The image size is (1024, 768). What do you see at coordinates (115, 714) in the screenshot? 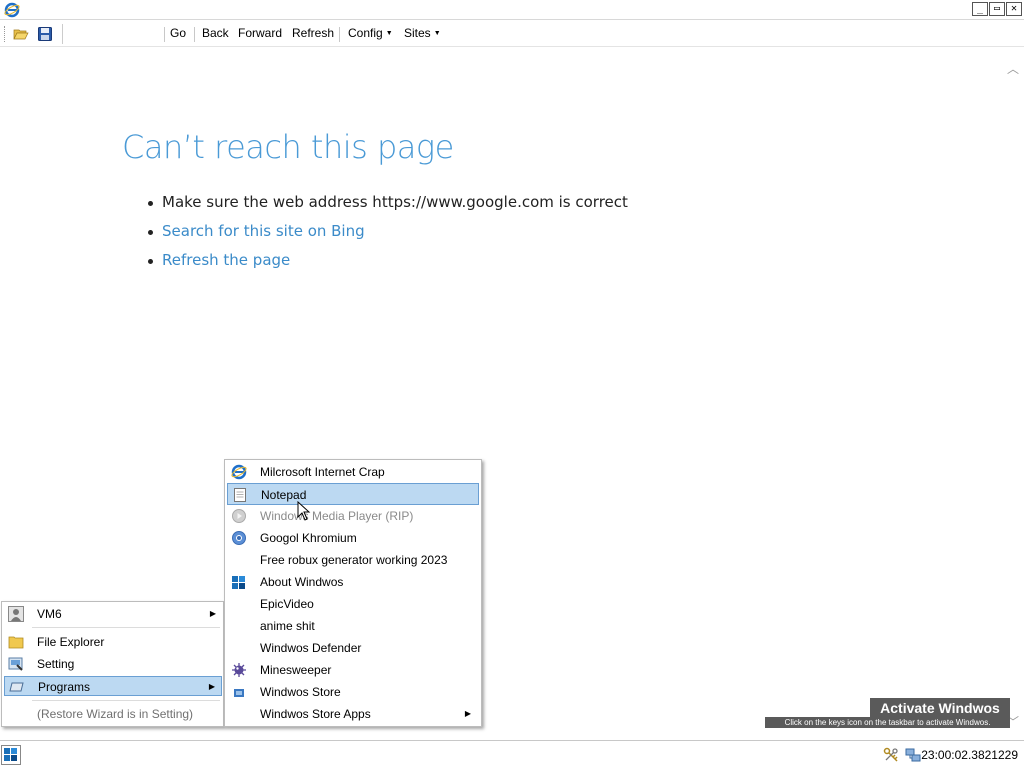
I see `start-menu-label: (Restore Wizard is in Setting)` at bounding box center [115, 714].